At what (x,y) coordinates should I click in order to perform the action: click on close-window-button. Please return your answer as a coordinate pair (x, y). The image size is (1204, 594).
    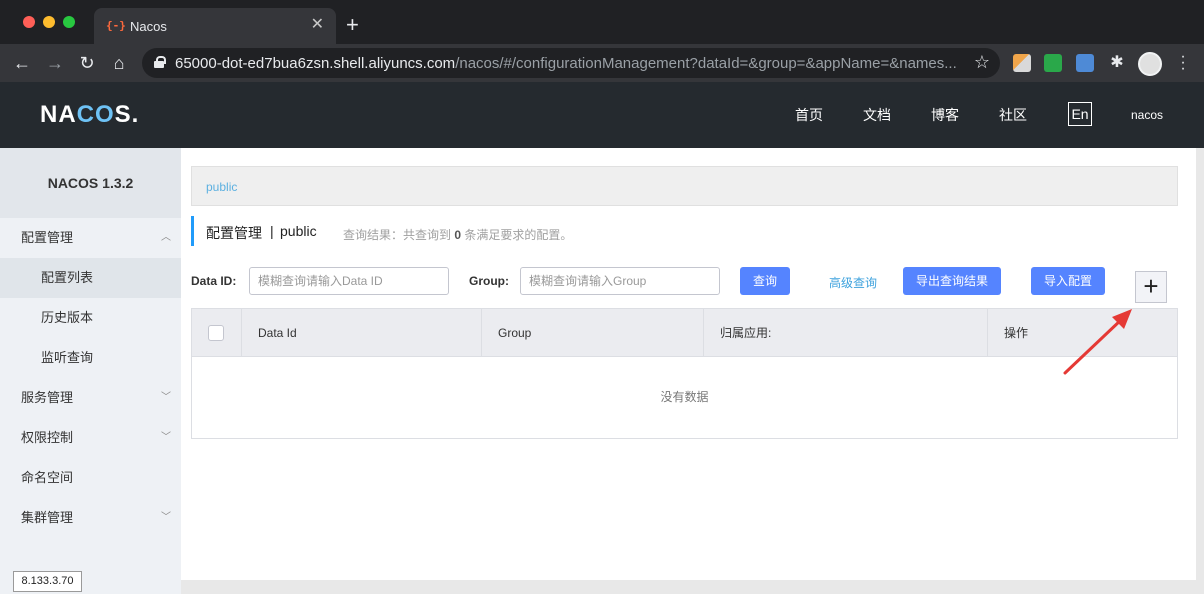
    Looking at the image, I should click on (29, 22).